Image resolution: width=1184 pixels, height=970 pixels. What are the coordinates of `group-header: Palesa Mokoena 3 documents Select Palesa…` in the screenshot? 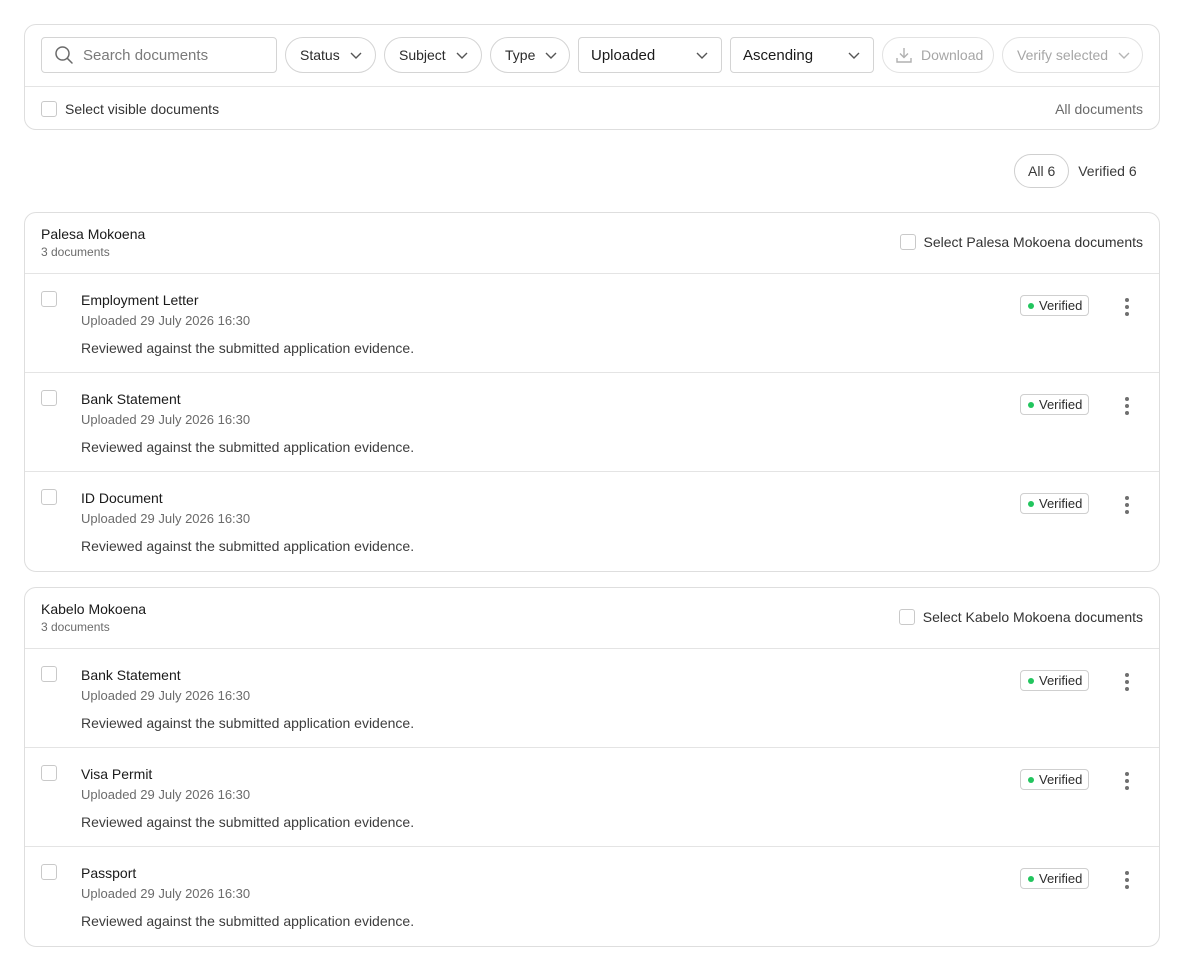 It's located at (592, 243).